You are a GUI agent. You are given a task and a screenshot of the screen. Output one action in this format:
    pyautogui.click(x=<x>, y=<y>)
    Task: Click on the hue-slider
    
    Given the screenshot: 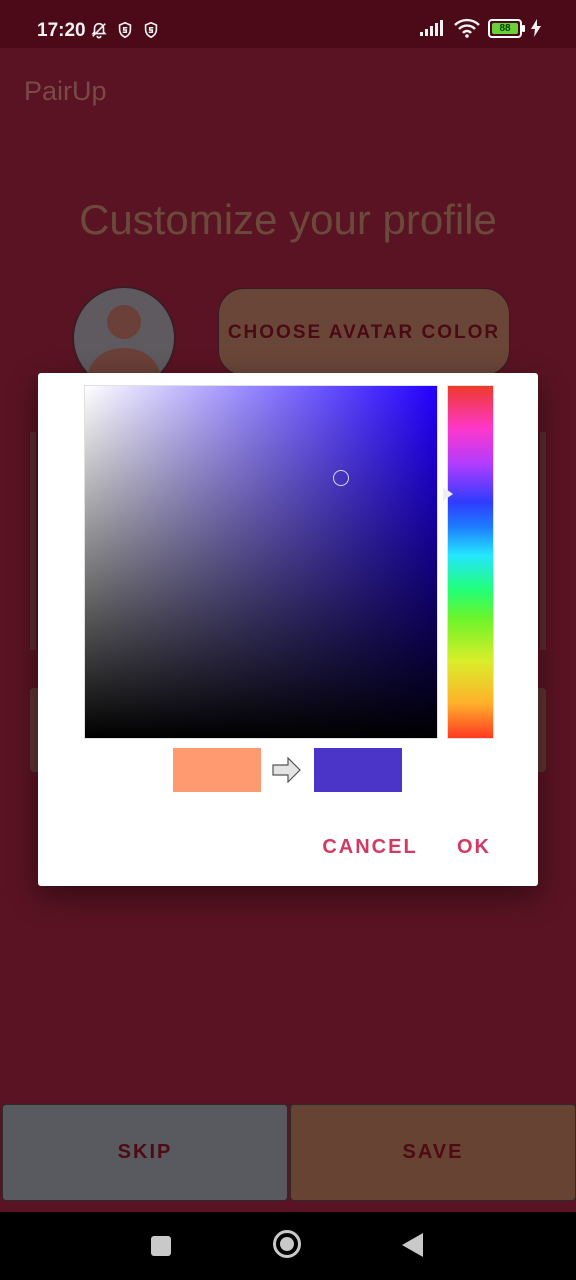 What is the action you would take?
    pyautogui.click(x=470, y=562)
    